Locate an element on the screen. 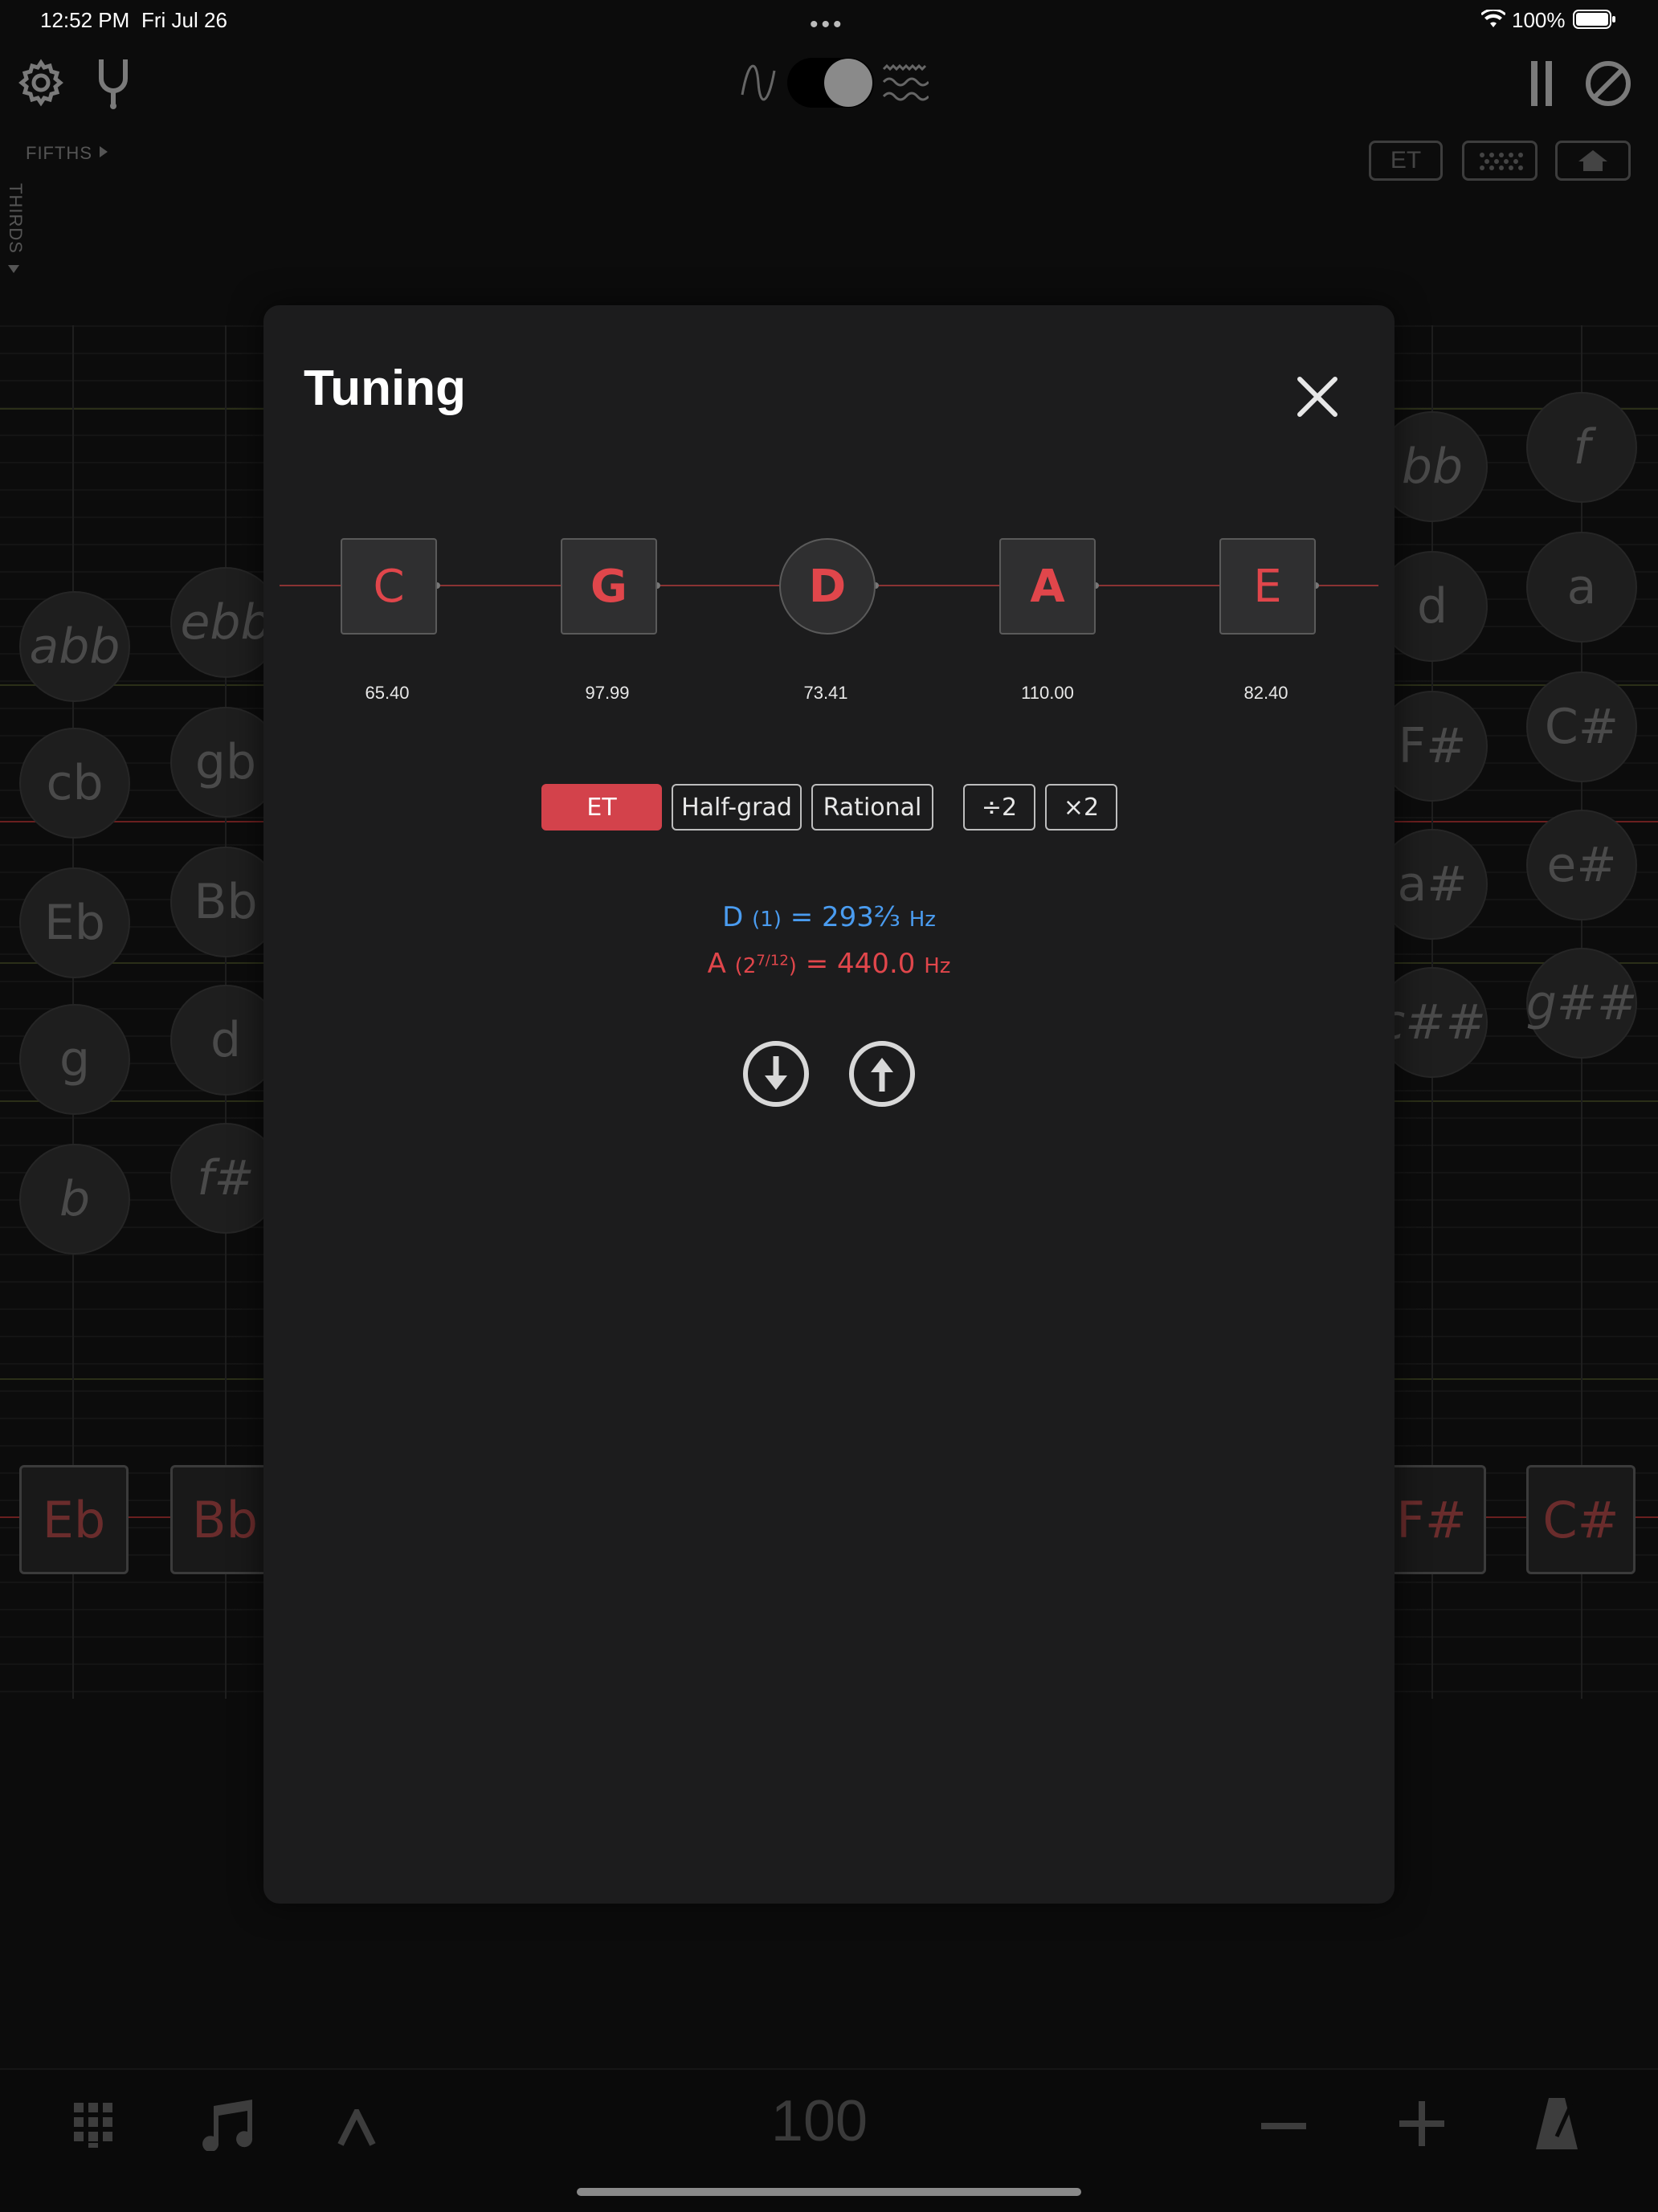 The width and height of the screenshot is (1658, 2212). bg-note: e# is located at coordinates (1581, 865).